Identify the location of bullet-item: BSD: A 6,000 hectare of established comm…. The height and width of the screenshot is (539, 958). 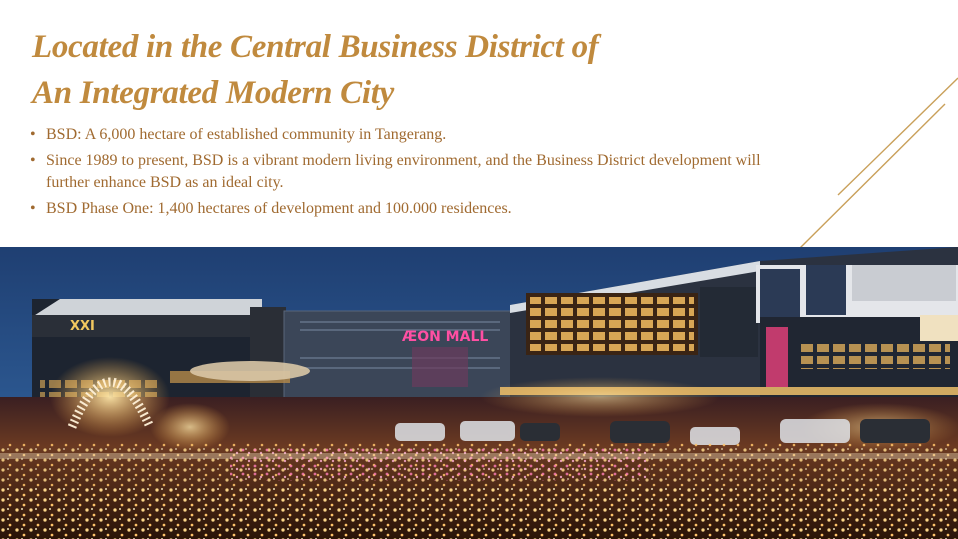
(410, 135).